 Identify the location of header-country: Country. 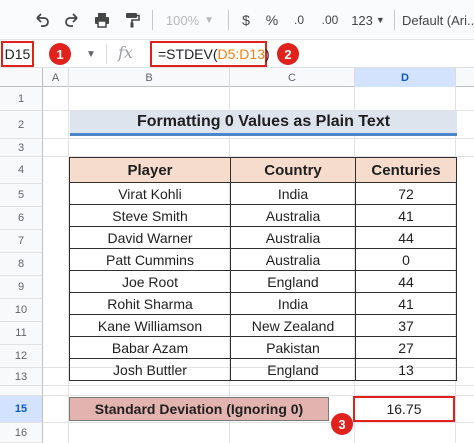
(293, 170).